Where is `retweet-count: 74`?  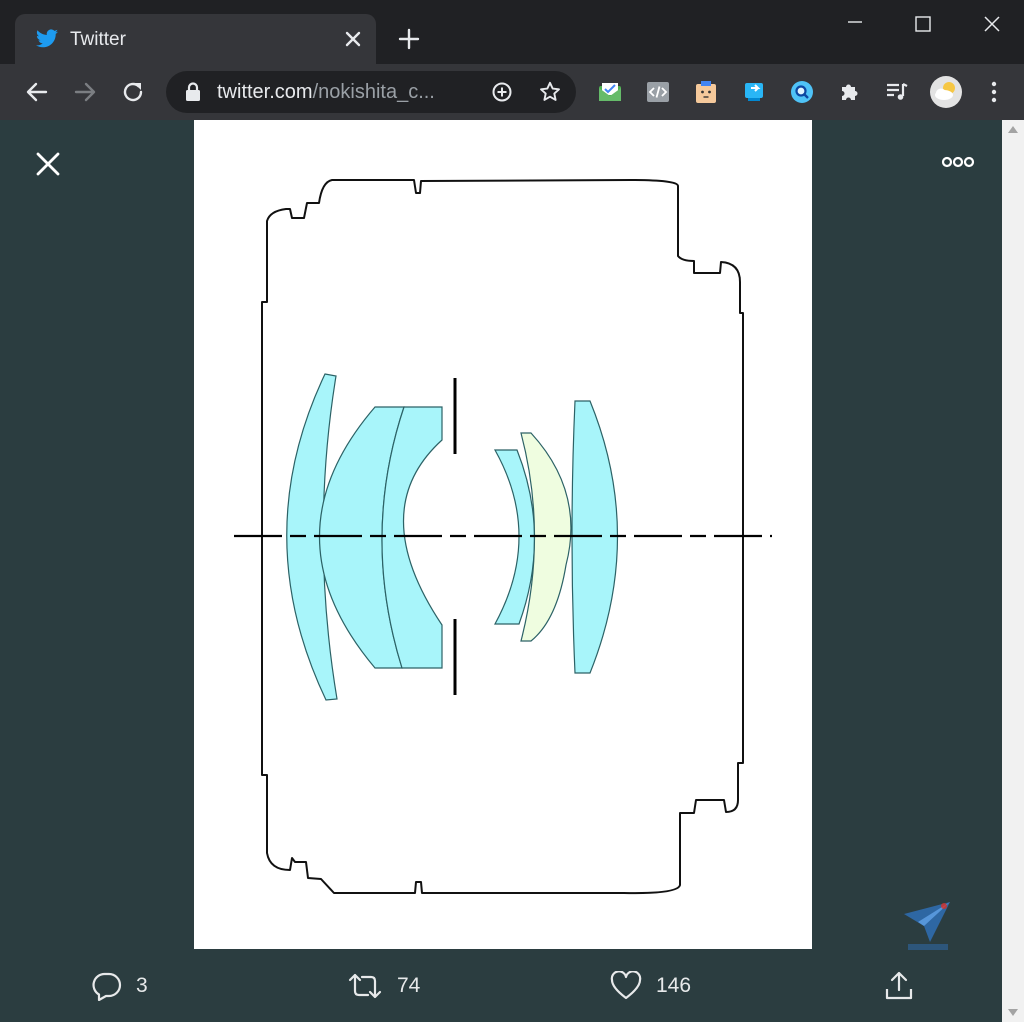 retweet-count: 74 is located at coordinates (409, 985).